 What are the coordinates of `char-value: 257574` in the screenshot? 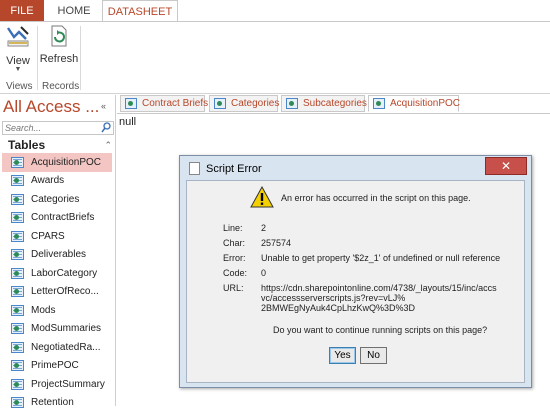 It's located at (276, 243).